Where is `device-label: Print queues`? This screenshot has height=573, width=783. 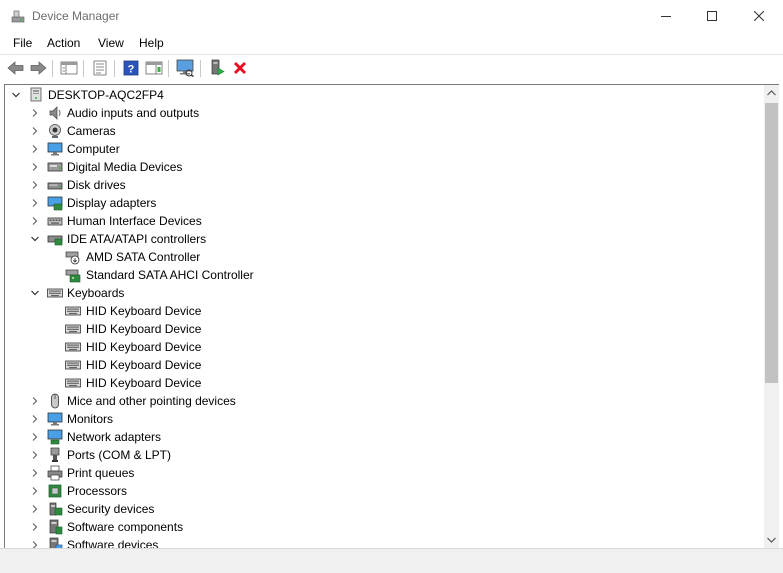
device-label: Print queues is located at coordinates (101, 473).